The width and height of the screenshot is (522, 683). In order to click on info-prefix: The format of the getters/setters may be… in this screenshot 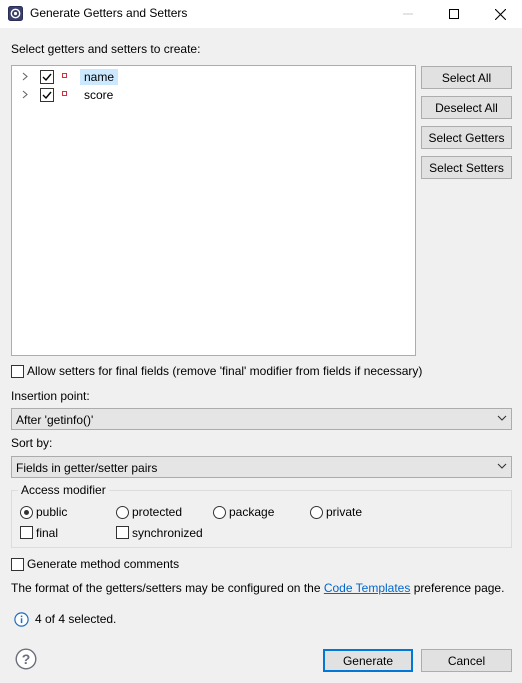, I will do `click(166, 588)`.